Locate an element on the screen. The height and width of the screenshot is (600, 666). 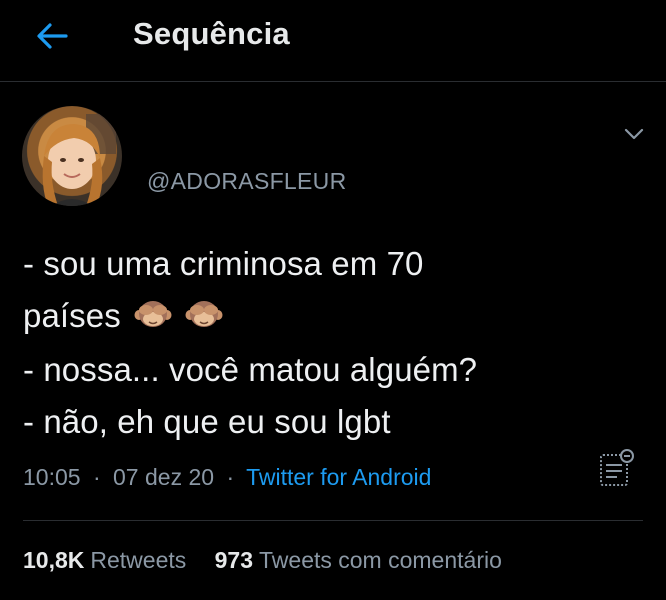
retweets-label: Retweets is located at coordinates (138, 560).